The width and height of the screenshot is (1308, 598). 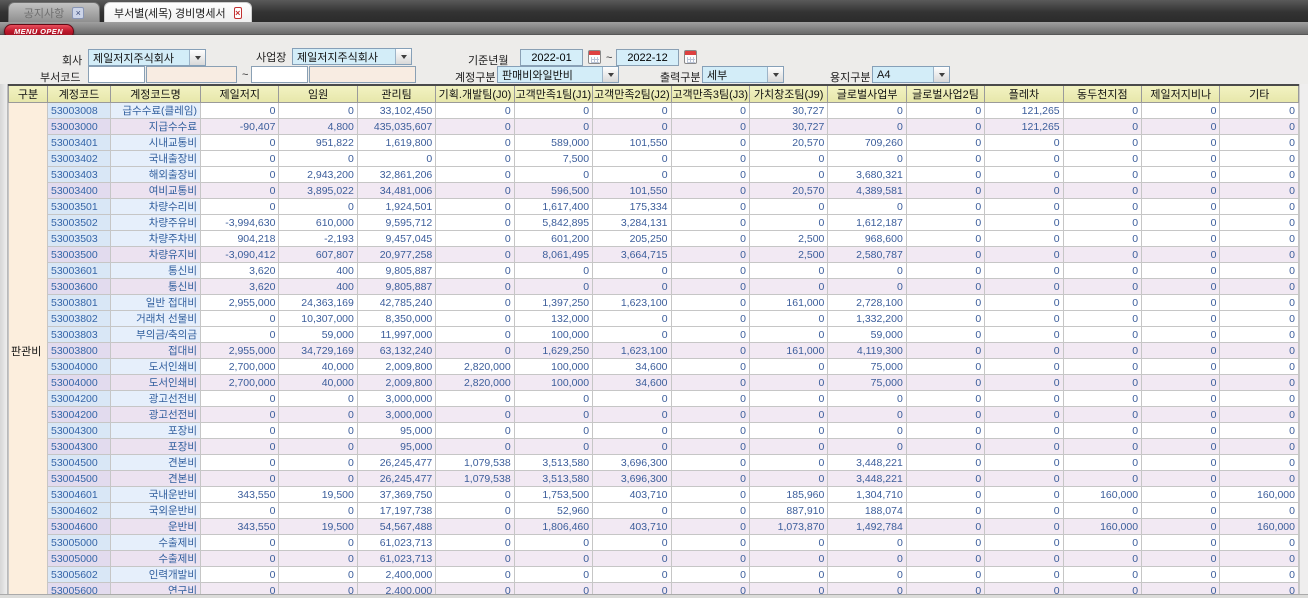 What do you see at coordinates (475, 93) in the screenshot?
I see `column-header: 기획.개발팀(J0)` at bounding box center [475, 93].